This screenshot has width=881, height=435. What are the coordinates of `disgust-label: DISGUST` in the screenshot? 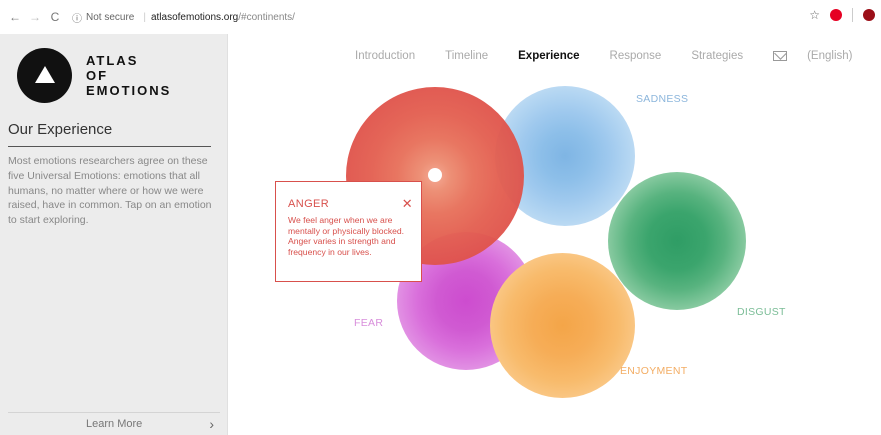 It's located at (761, 312).